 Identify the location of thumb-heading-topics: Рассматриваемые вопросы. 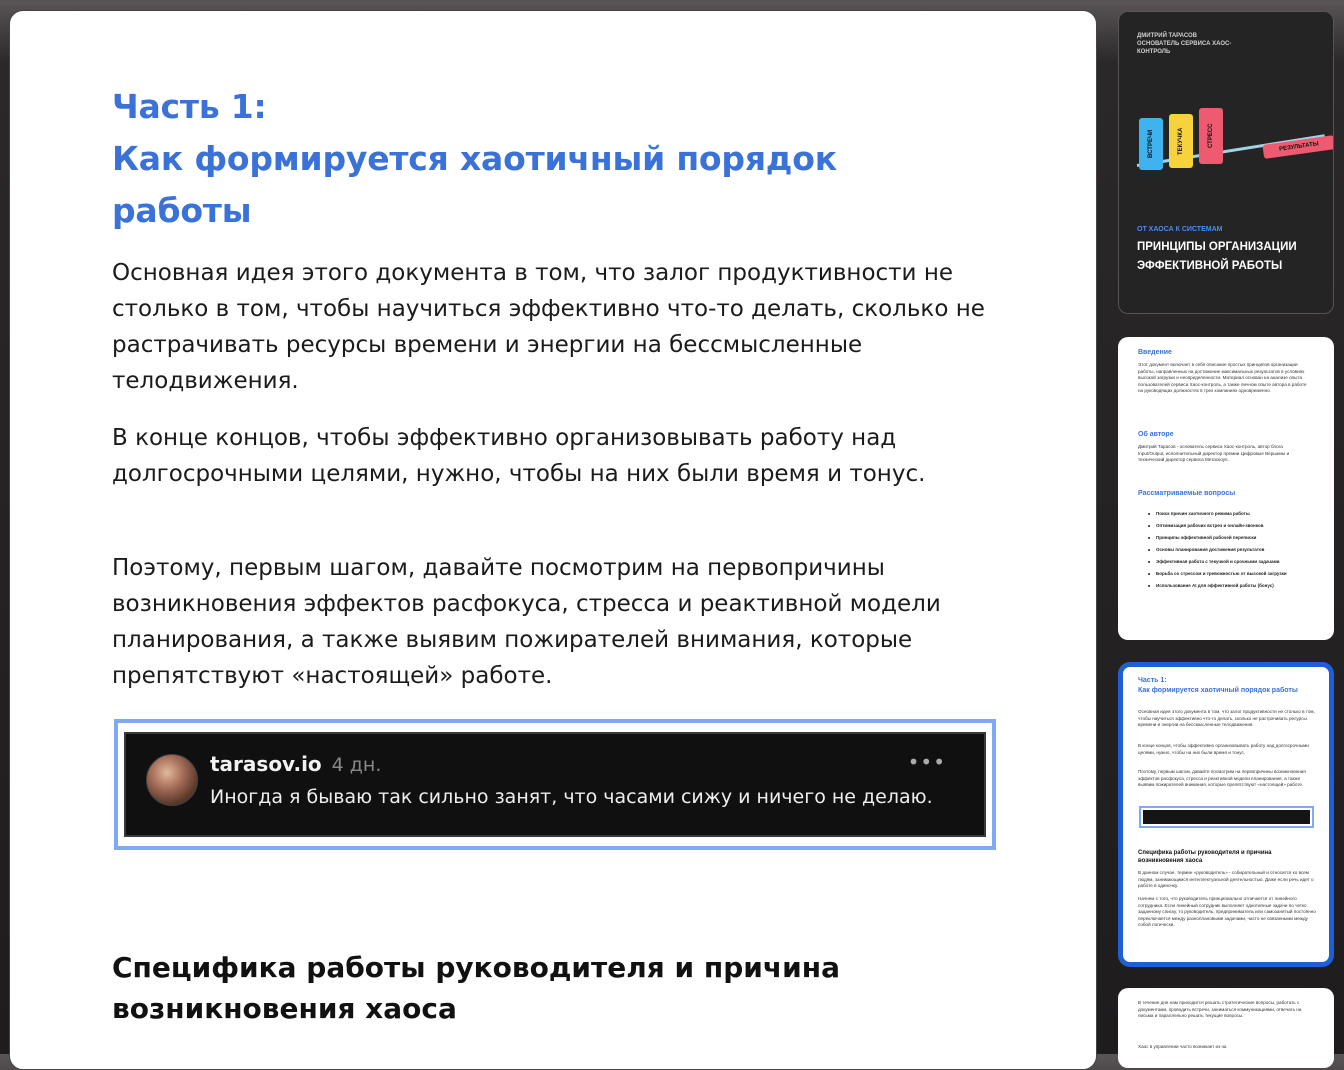
(1187, 493).